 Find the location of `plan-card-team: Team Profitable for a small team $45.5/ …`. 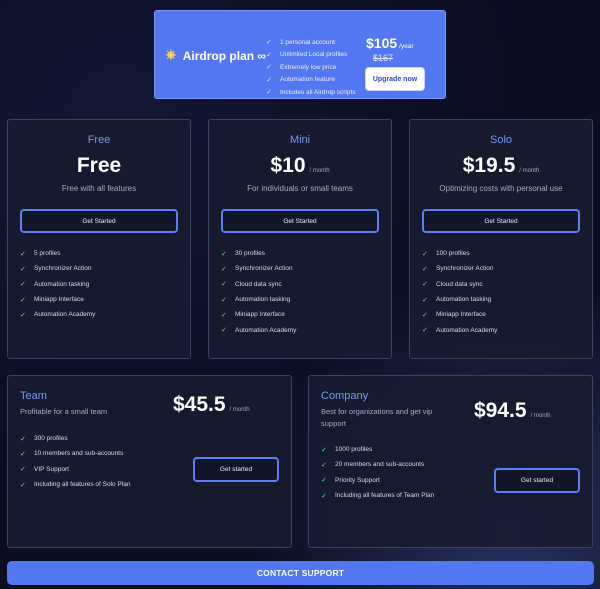

plan-card-team: Team Profitable for a small team $45.5/ … is located at coordinates (149, 461).